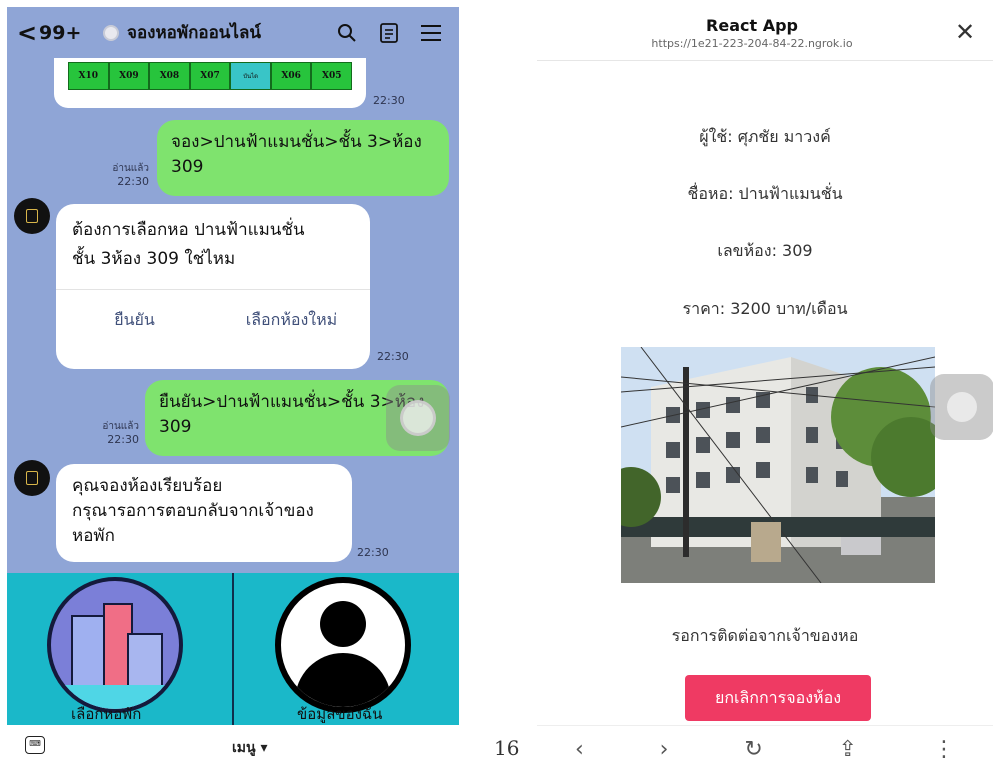 The height and width of the screenshot is (772, 993). I want to click on menu-toggle: เมนู ▾, so click(250, 748).